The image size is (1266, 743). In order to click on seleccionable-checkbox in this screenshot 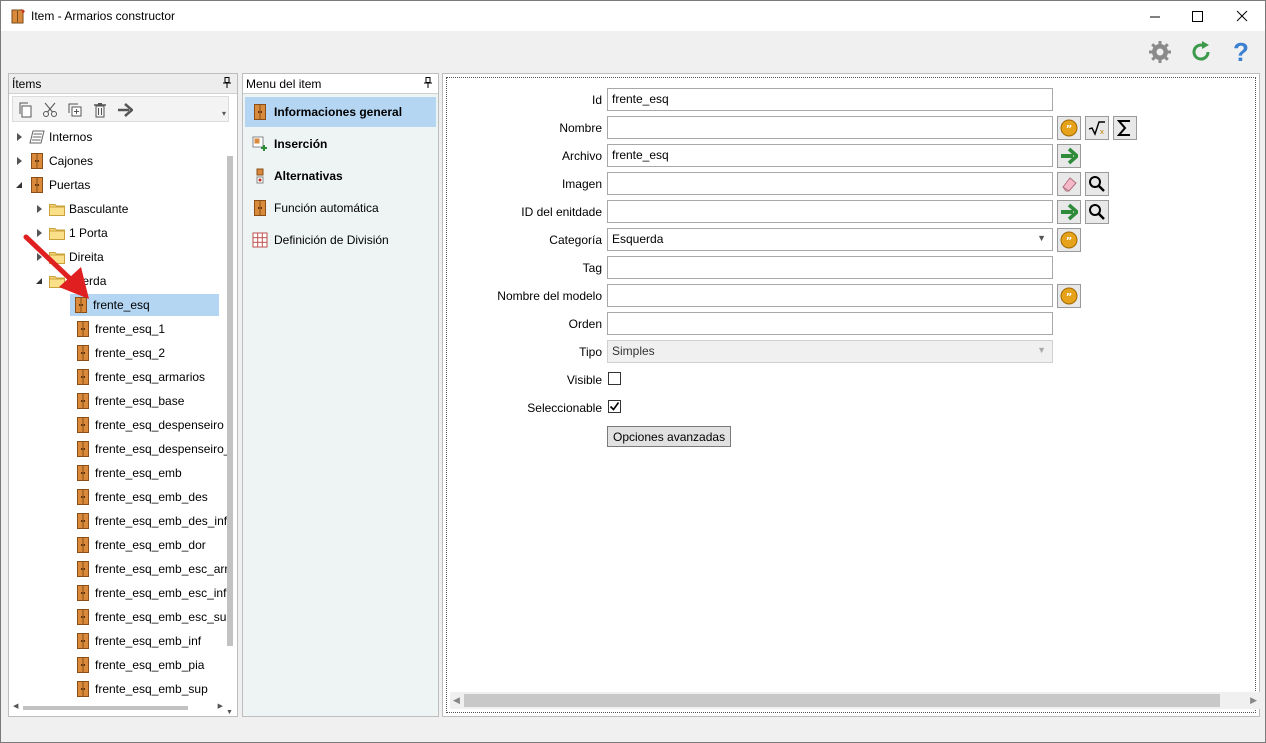, I will do `click(614, 406)`.